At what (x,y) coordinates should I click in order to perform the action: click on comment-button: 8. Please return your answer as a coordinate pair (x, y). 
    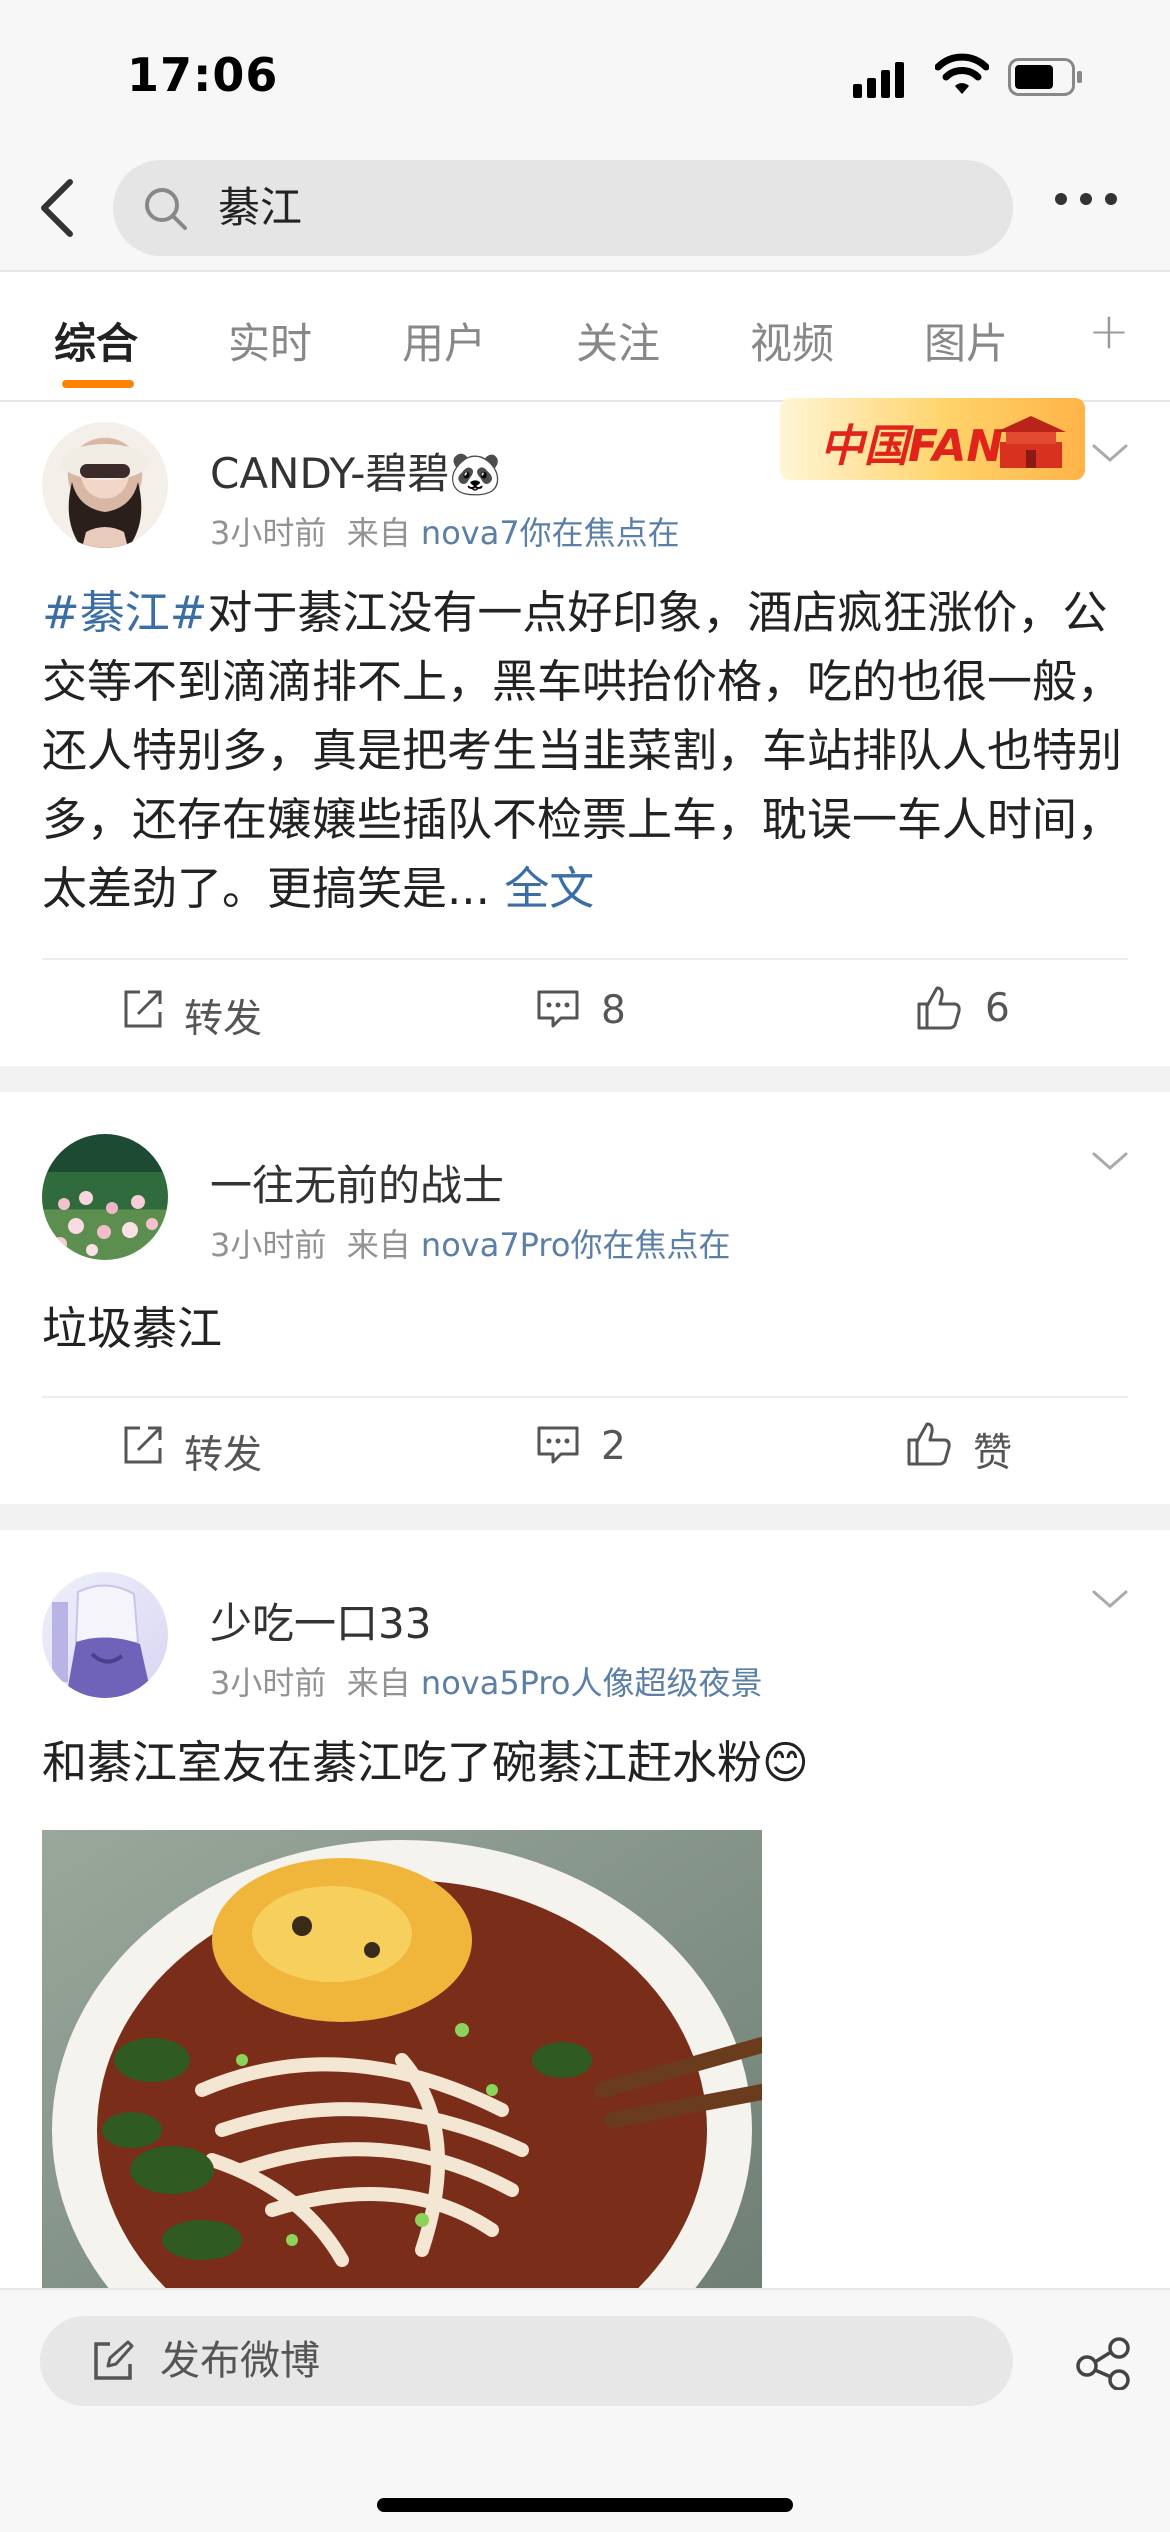
    Looking at the image, I should click on (595, 1011).